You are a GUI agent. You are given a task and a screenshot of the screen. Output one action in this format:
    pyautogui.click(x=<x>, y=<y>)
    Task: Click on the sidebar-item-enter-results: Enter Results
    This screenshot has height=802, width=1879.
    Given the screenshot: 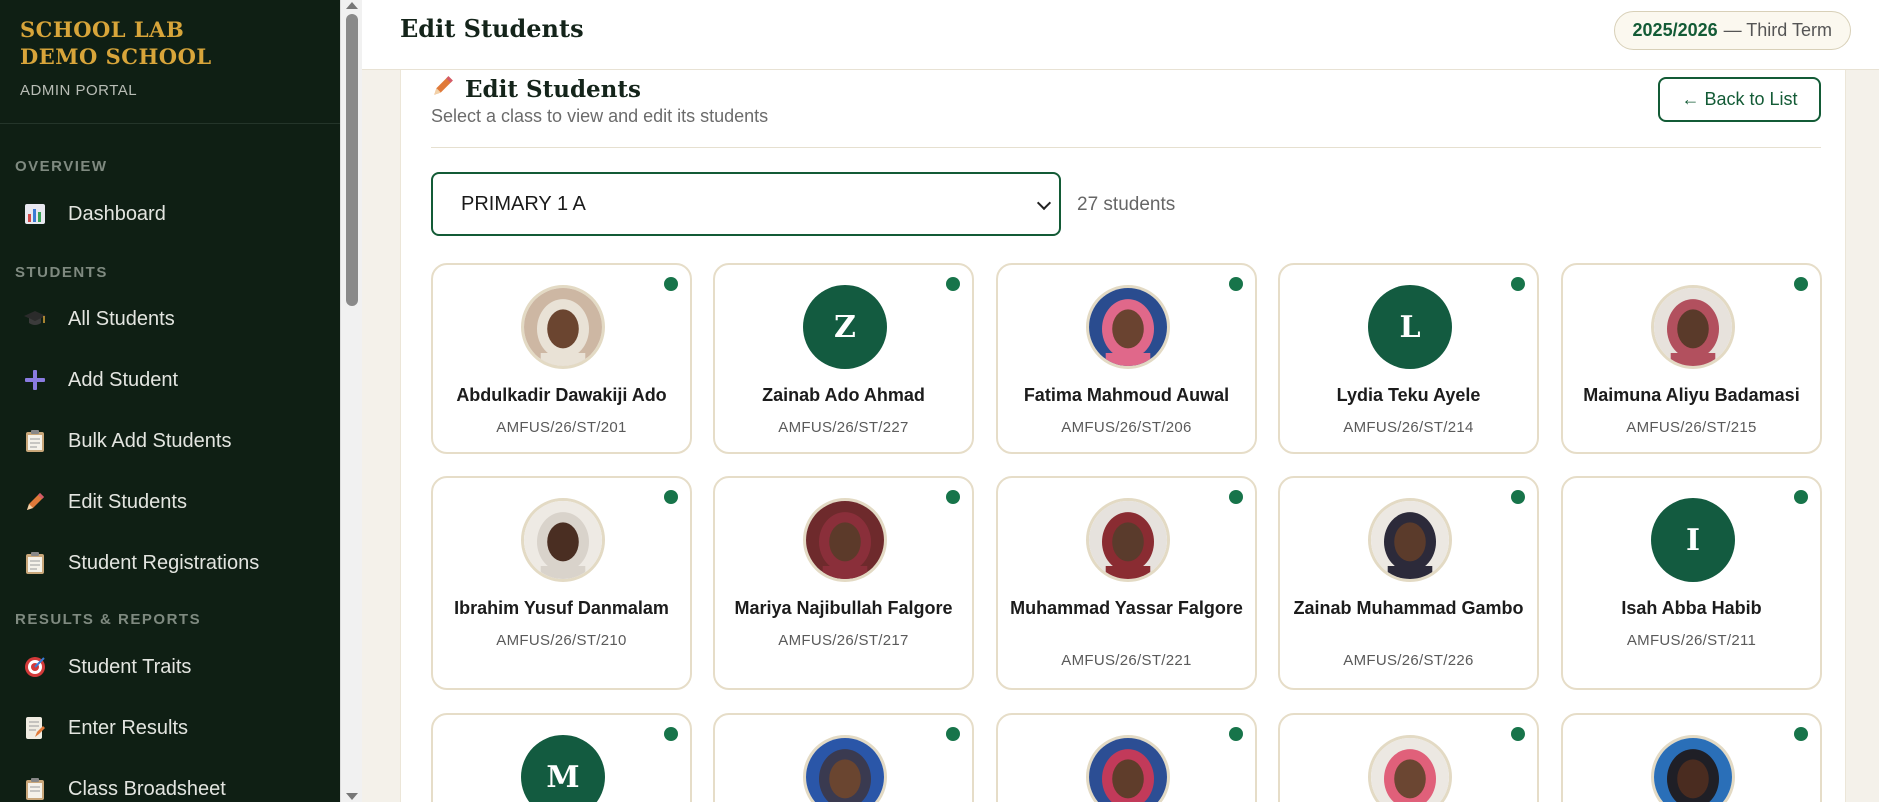 What is the action you would take?
    pyautogui.click(x=105, y=728)
    